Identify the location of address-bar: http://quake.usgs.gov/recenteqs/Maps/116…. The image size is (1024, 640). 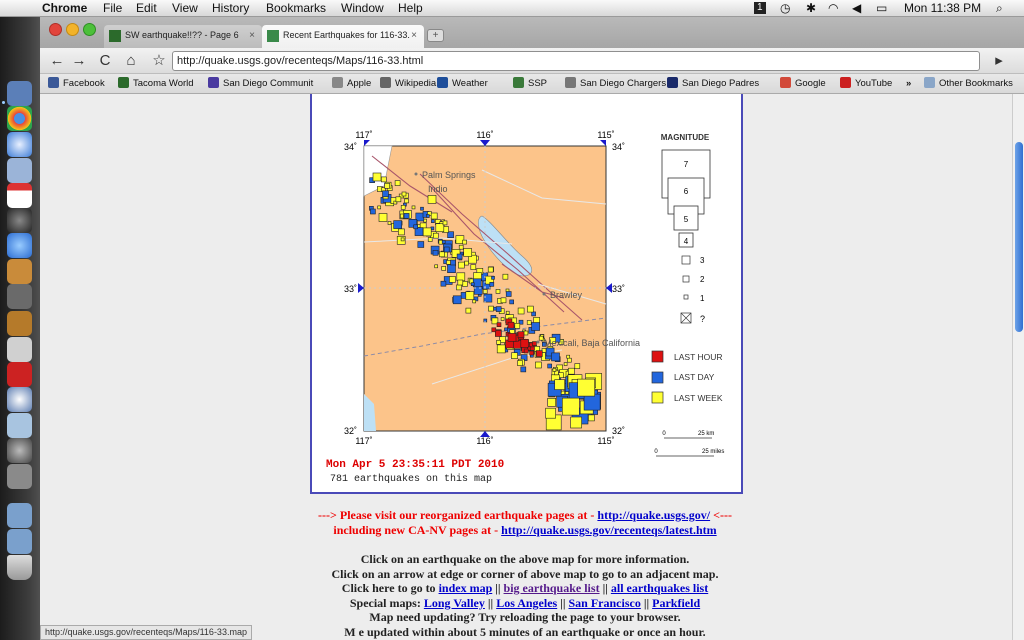
(576, 61).